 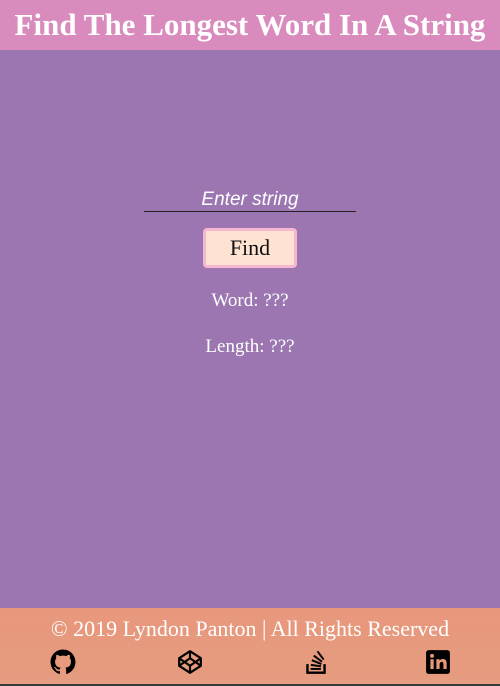 I want to click on github-link, so click(x=63, y=662).